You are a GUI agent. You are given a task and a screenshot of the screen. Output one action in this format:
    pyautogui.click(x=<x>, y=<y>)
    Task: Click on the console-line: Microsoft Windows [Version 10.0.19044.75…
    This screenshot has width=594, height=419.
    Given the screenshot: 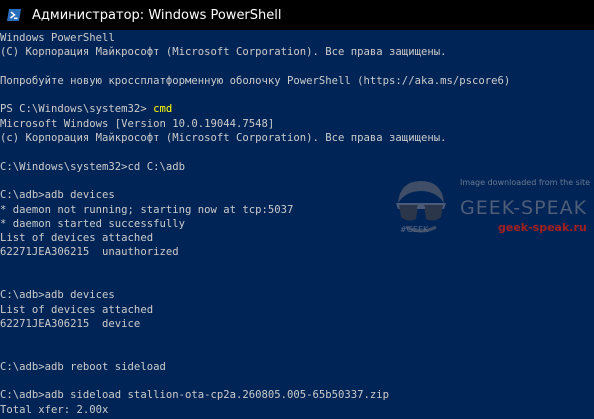 What is the action you would take?
    pyautogui.click(x=137, y=123)
    